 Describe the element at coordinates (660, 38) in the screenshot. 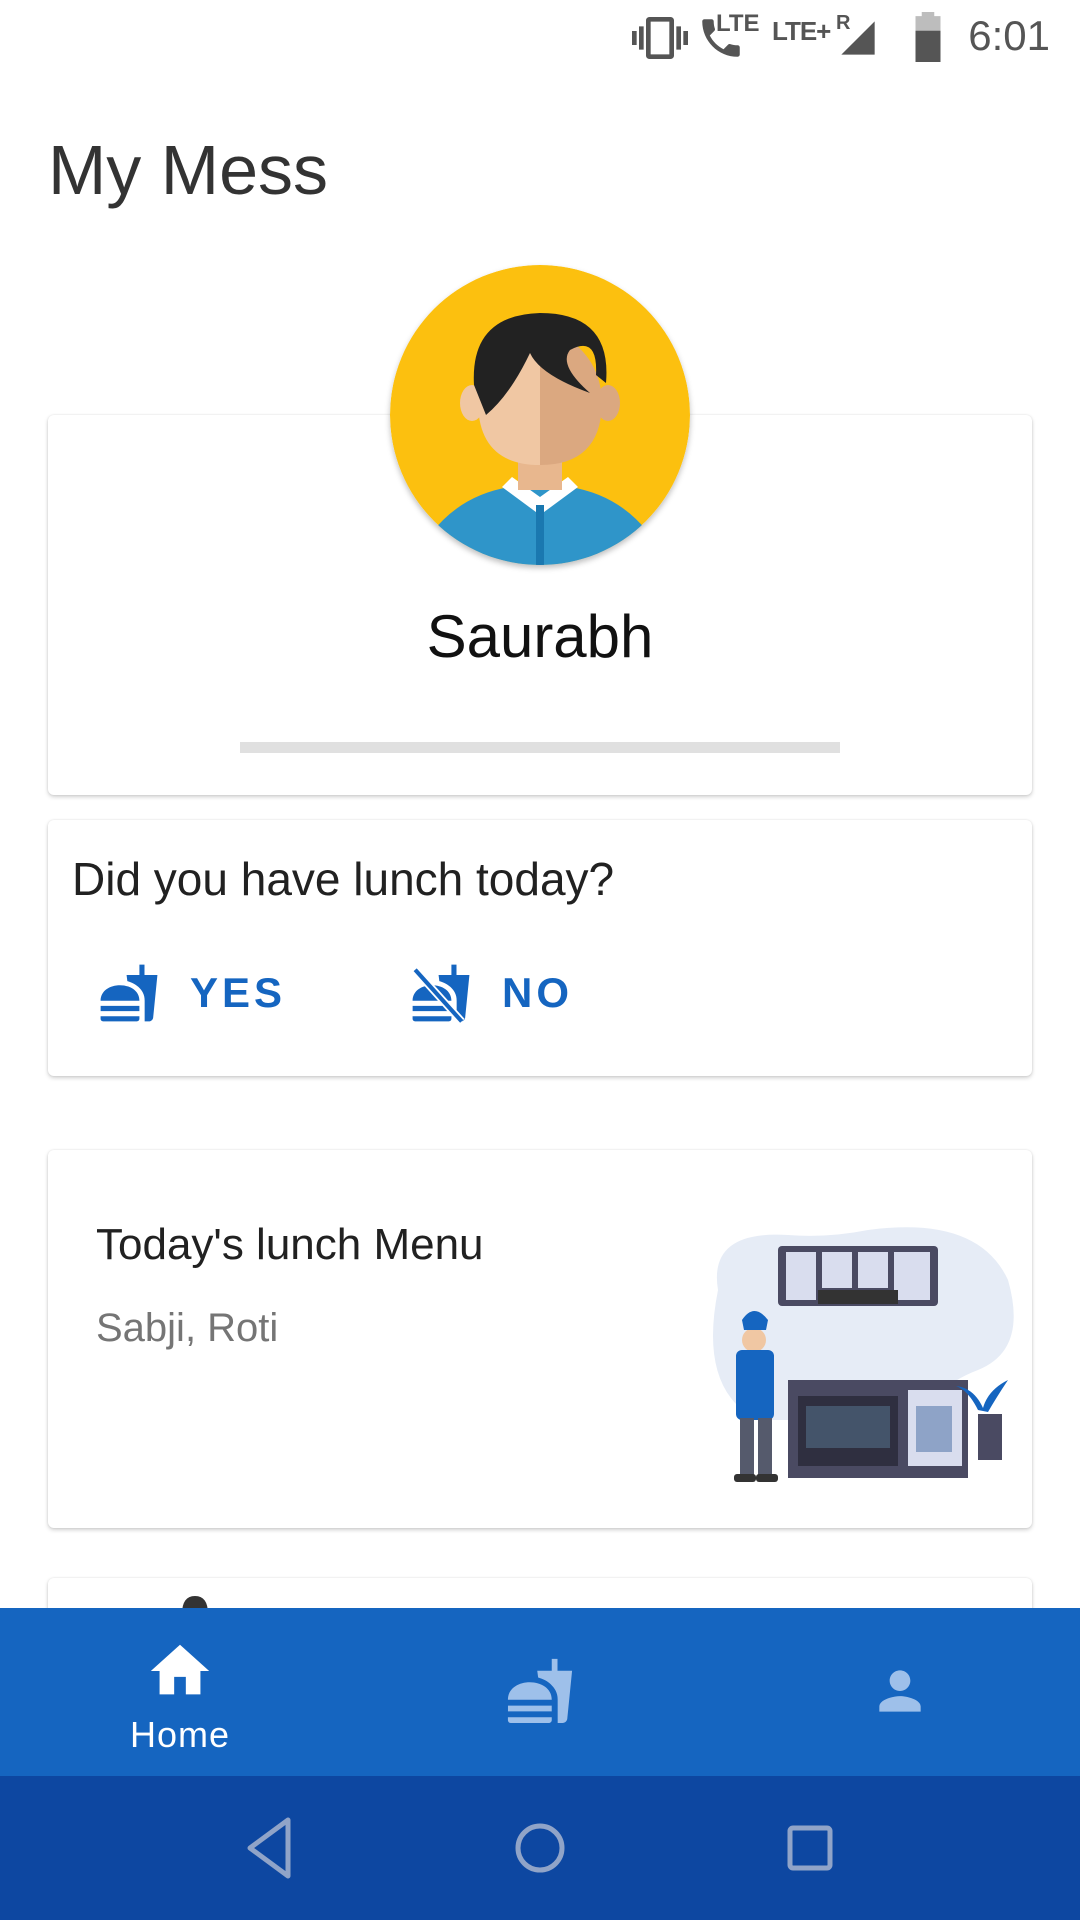

I see `vibrate-icon` at that location.